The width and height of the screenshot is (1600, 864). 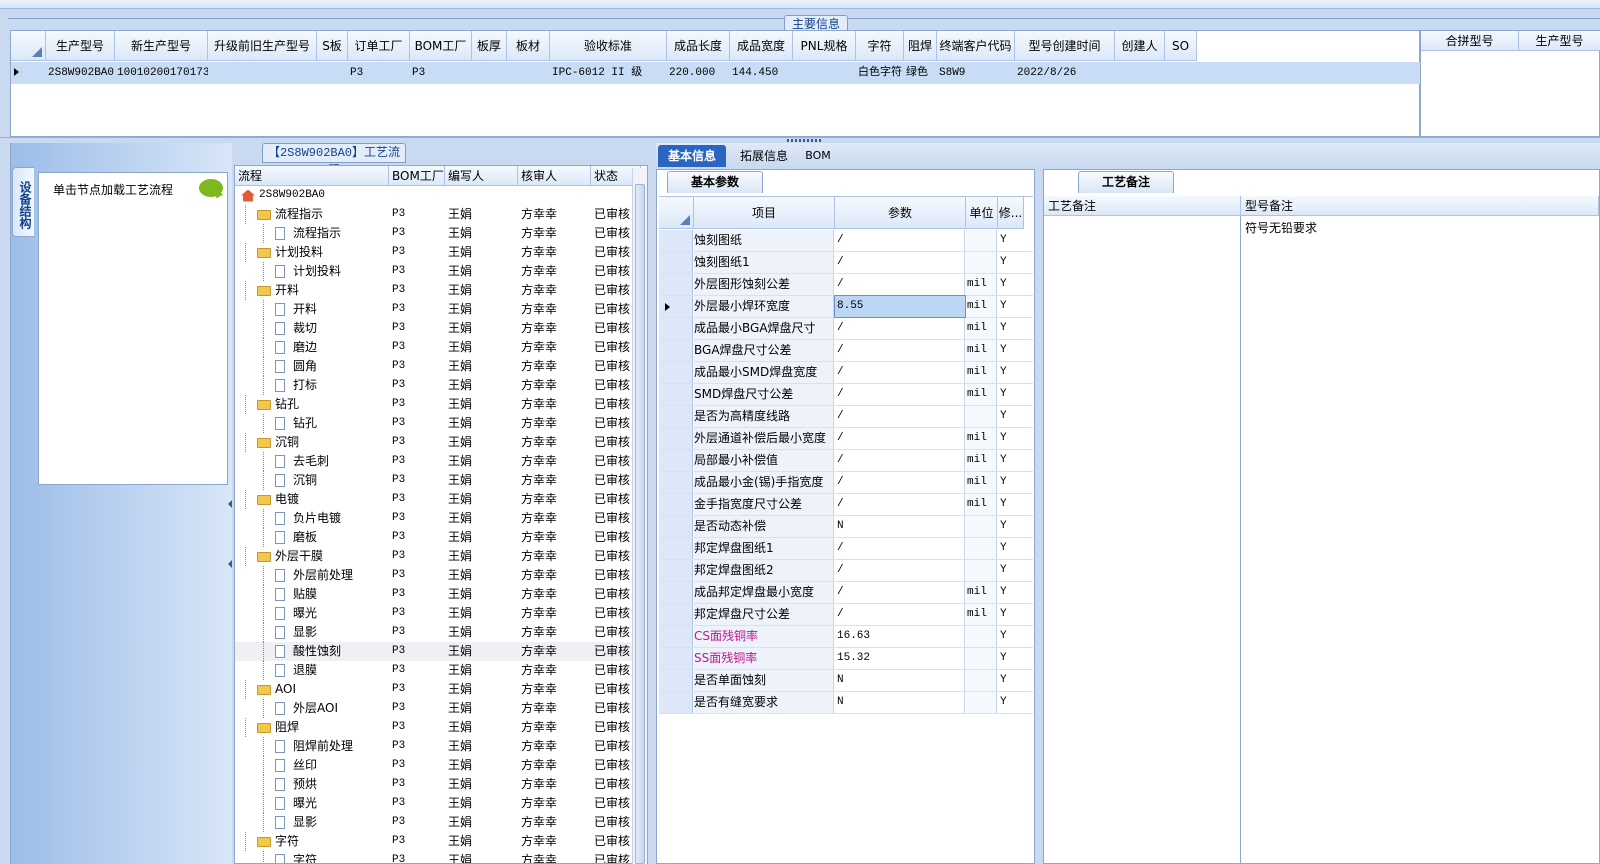 I want to click on flow-node-name: 酸性蚀刻, so click(x=317, y=651).